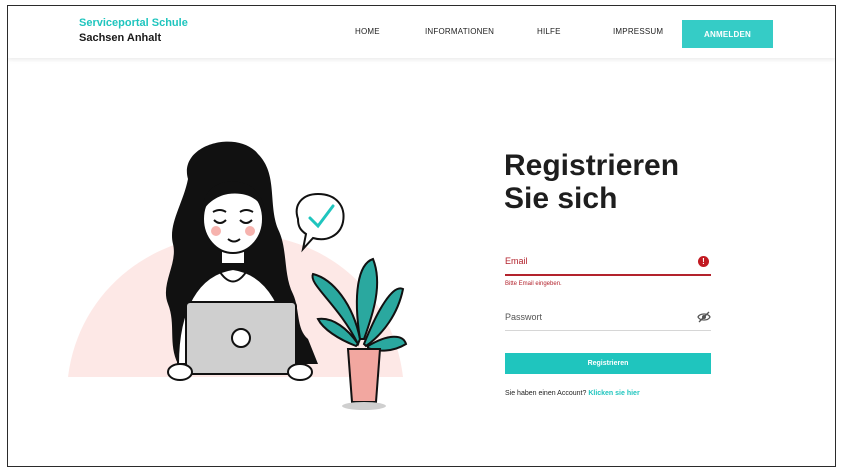 Image resolution: width=843 pixels, height=471 pixels. Describe the element at coordinates (561, 198) in the screenshot. I see `title-line2: Sie sich` at that location.